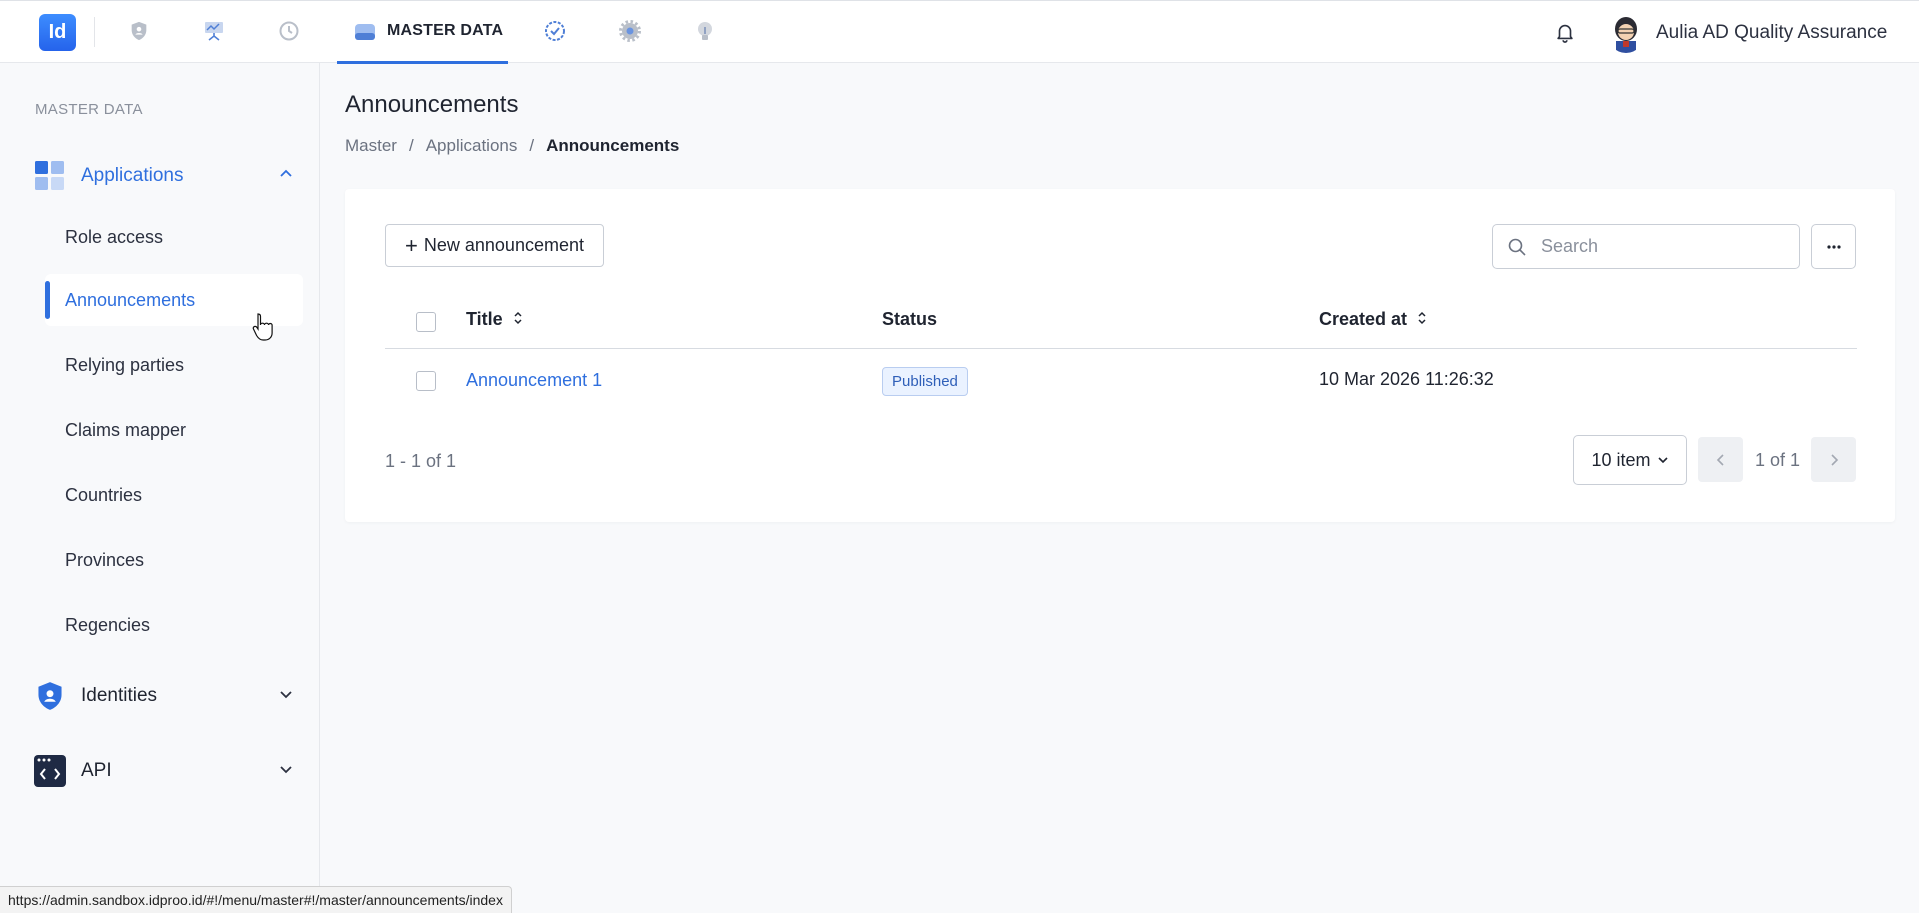  What do you see at coordinates (1621, 459) in the screenshot?
I see `per-page-value: 10 item` at bounding box center [1621, 459].